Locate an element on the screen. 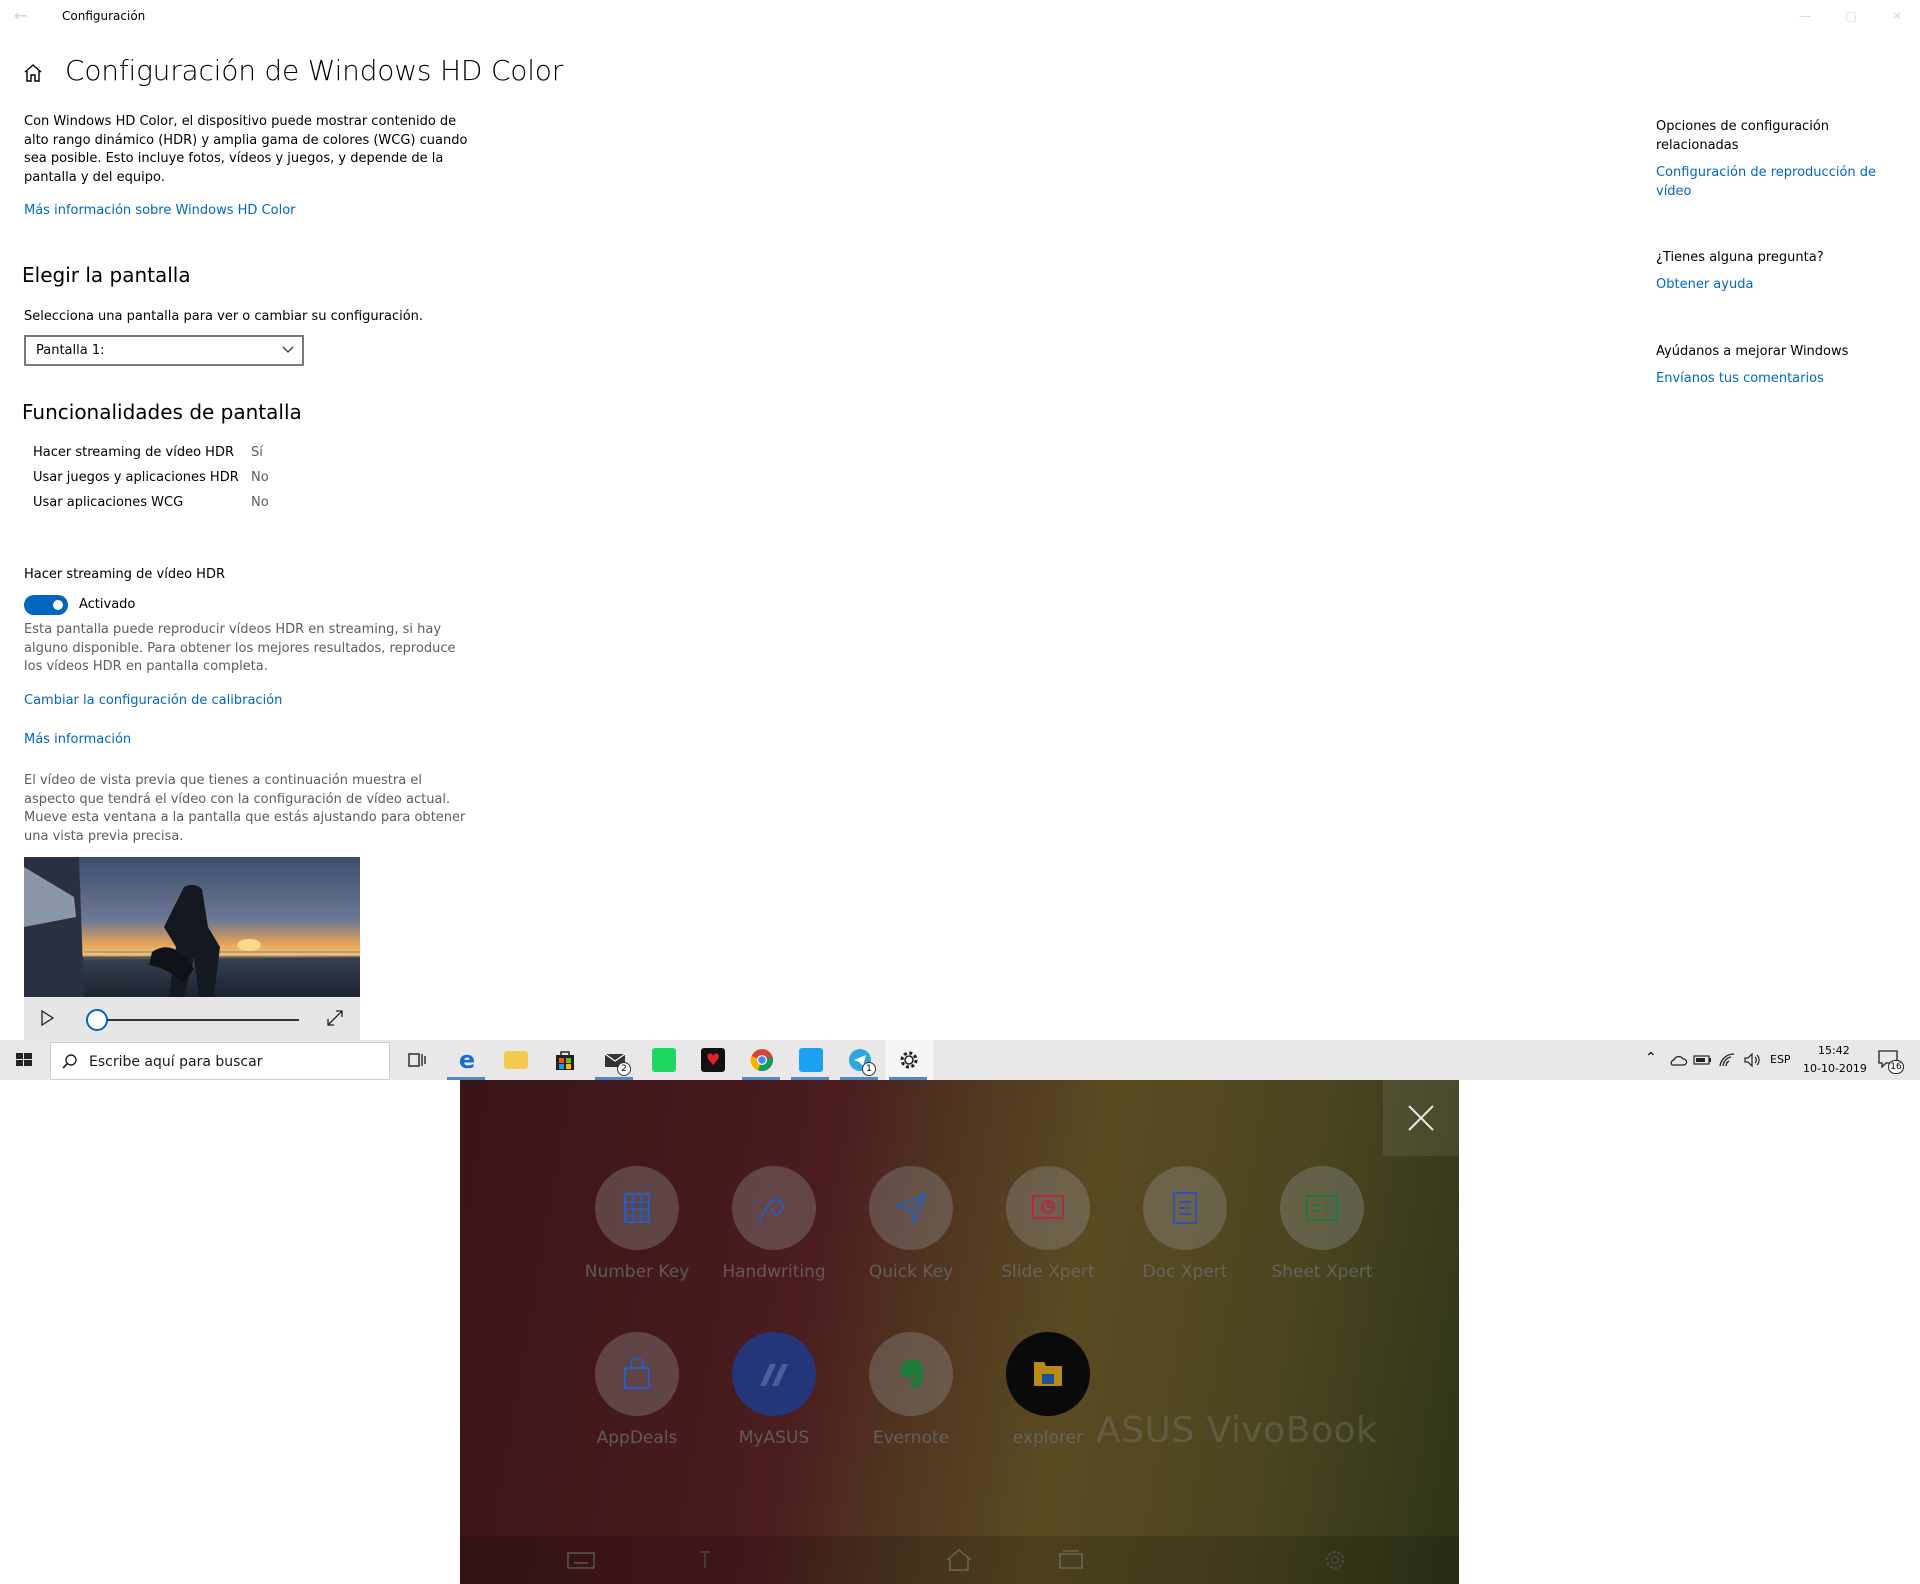 The image size is (1920, 1584). send-feedback-link: Envíanos tus comentarios is located at coordinates (1776, 379).